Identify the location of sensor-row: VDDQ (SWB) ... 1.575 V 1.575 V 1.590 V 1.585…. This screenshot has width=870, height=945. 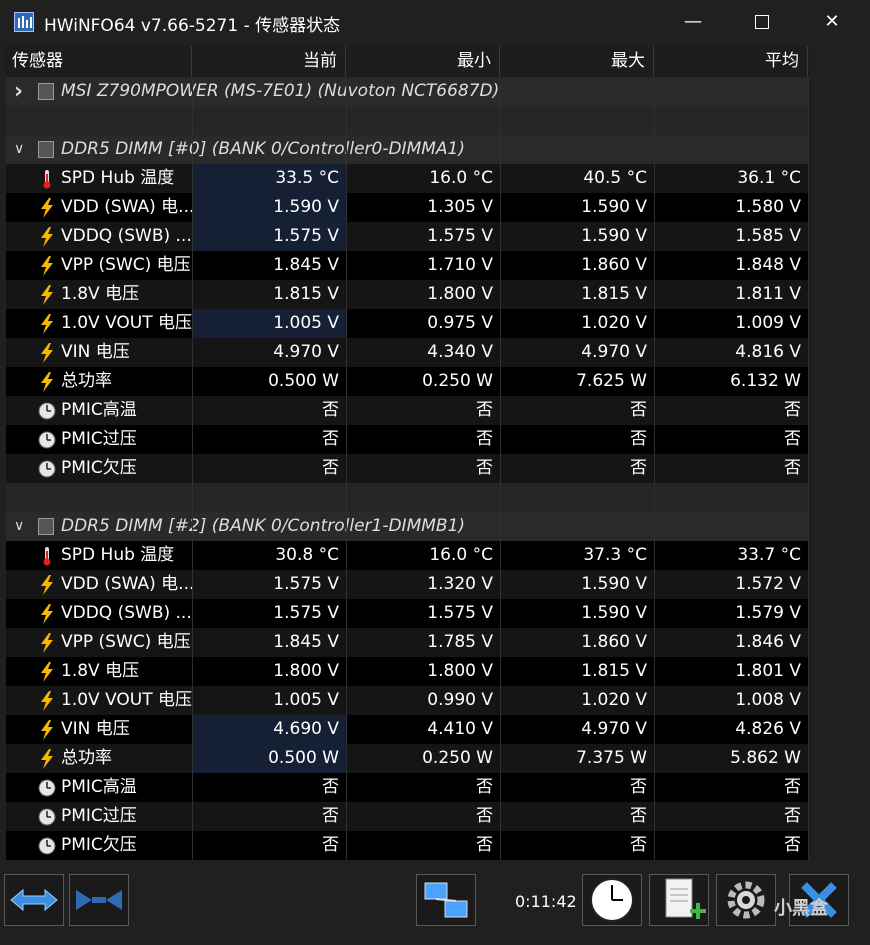
(407, 236).